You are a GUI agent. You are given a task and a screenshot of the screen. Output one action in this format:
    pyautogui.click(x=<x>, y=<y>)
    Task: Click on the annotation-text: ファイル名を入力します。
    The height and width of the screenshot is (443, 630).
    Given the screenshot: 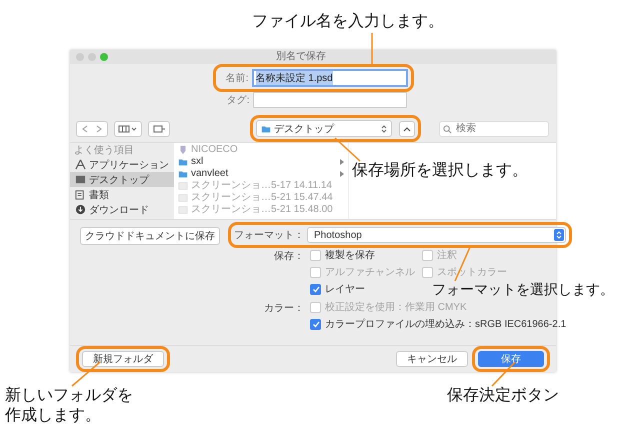 What is the action you would take?
    pyautogui.click(x=348, y=22)
    